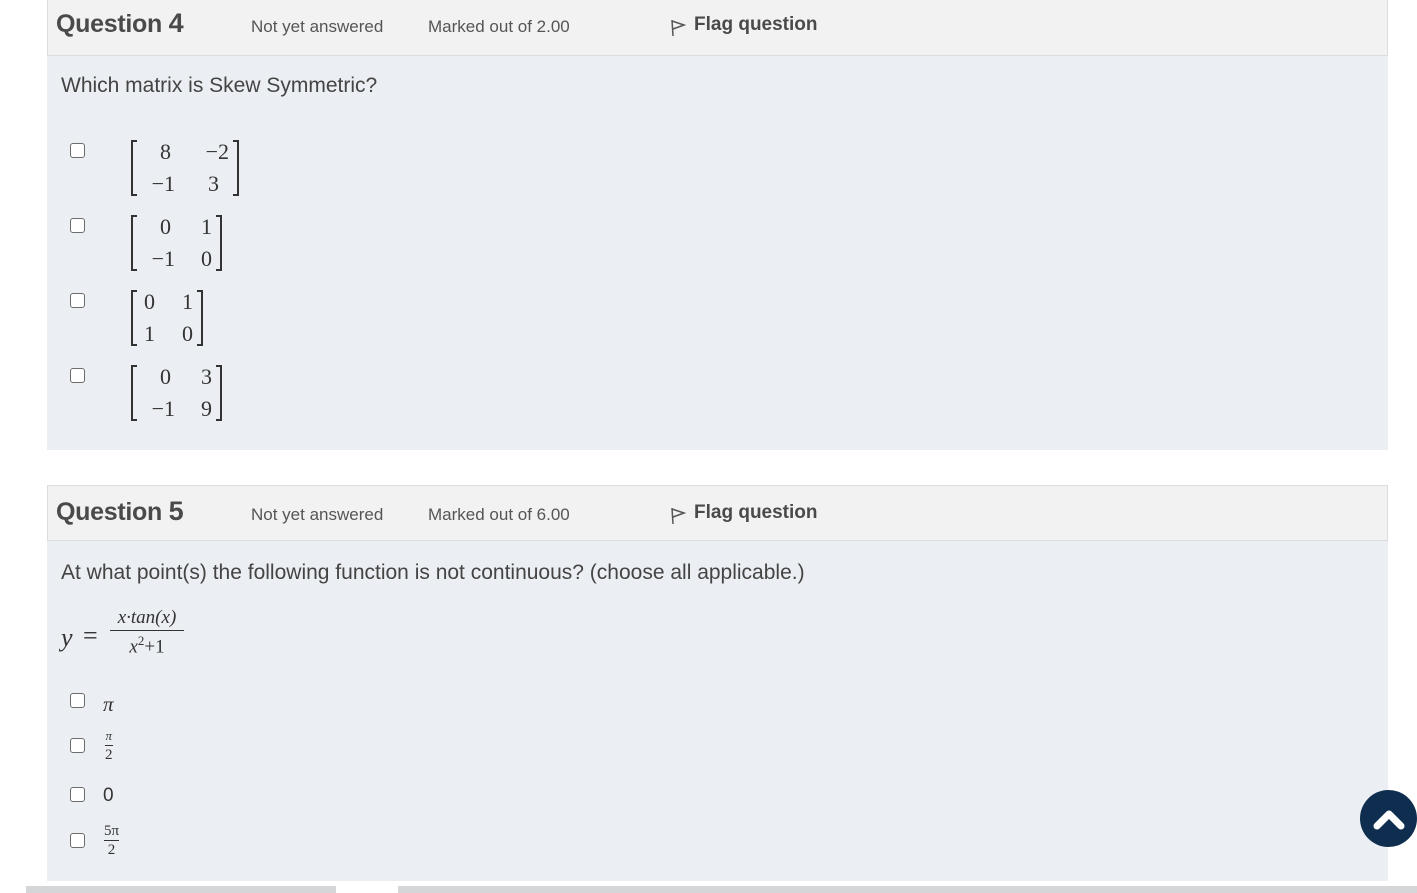 This screenshot has width=1417, height=893. What do you see at coordinates (499, 26) in the screenshot?
I see `question-grade: Marked out of 2.00` at bounding box center [499, 26].